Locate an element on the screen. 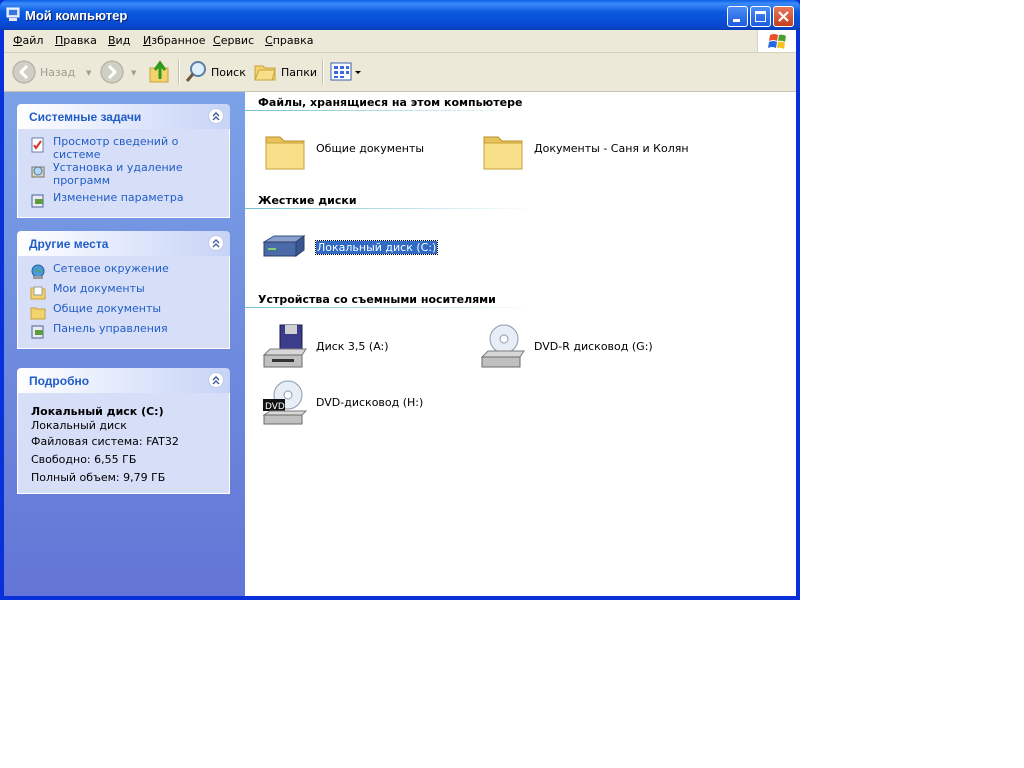 This screenshot has height=768, width=1024. place-control-panel: Панель управления is located at coordinates (123, 332).